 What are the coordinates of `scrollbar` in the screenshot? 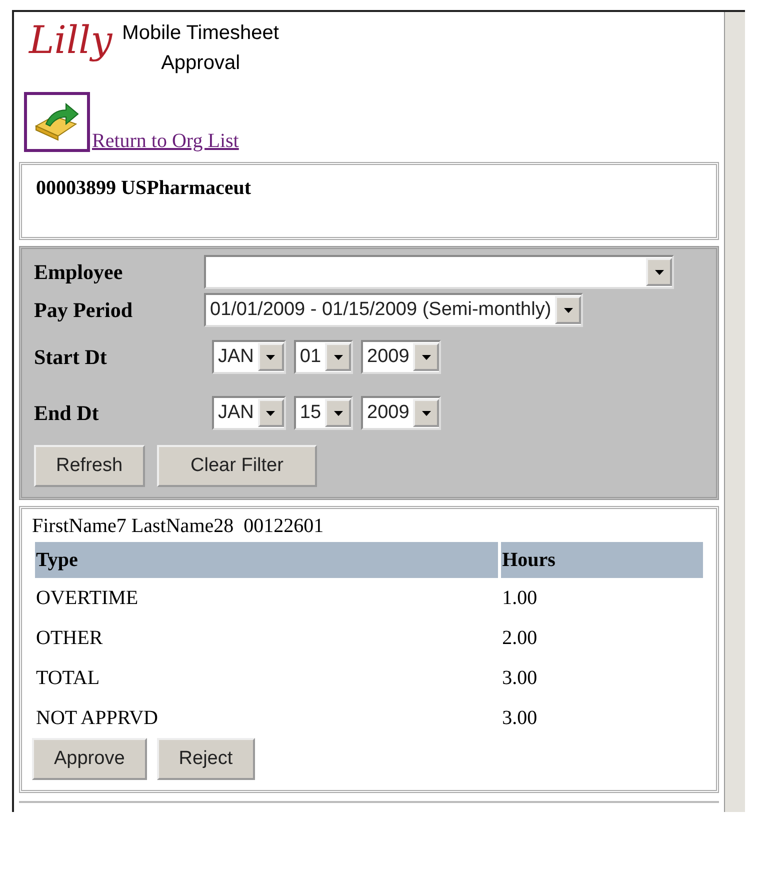 It's located at (734, 412).